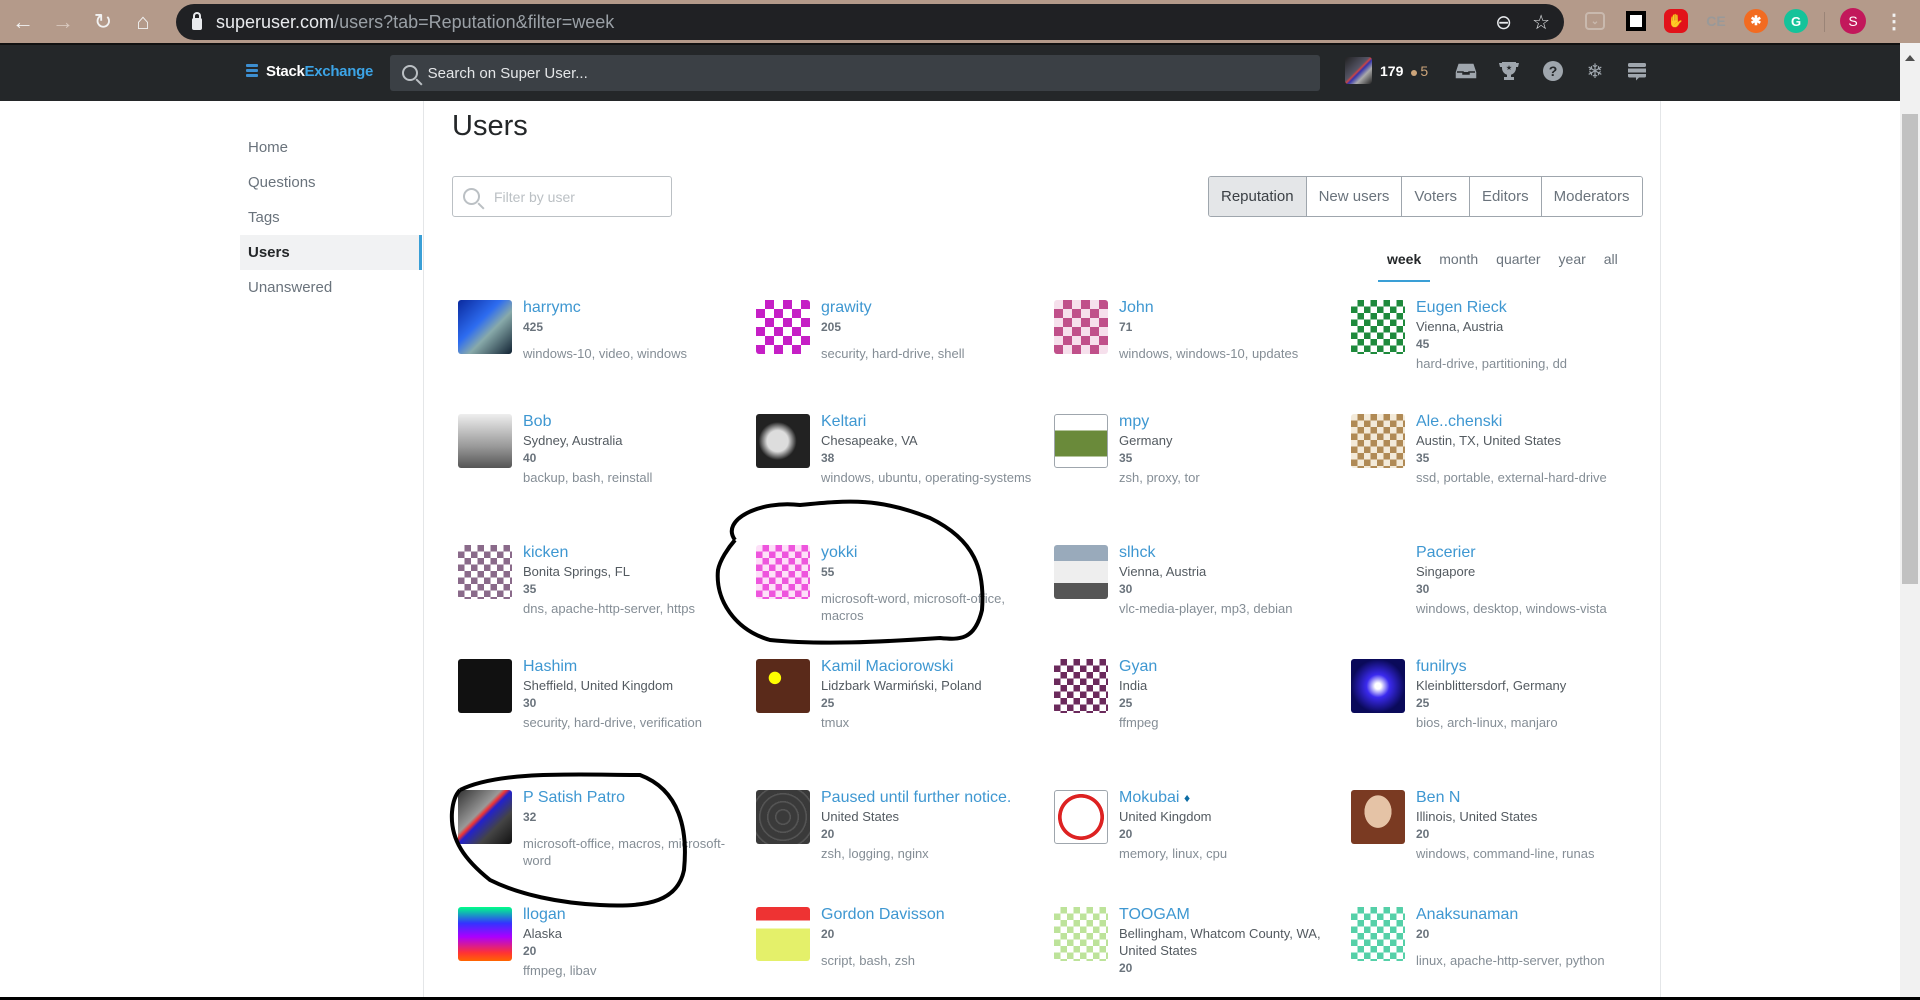 This screenshot has height=1000, width=1920. Describe the element at coordinates (931, 330) in the screenshot. I see `user-info: grawity 205 security, hard-drive, shell` at that location.